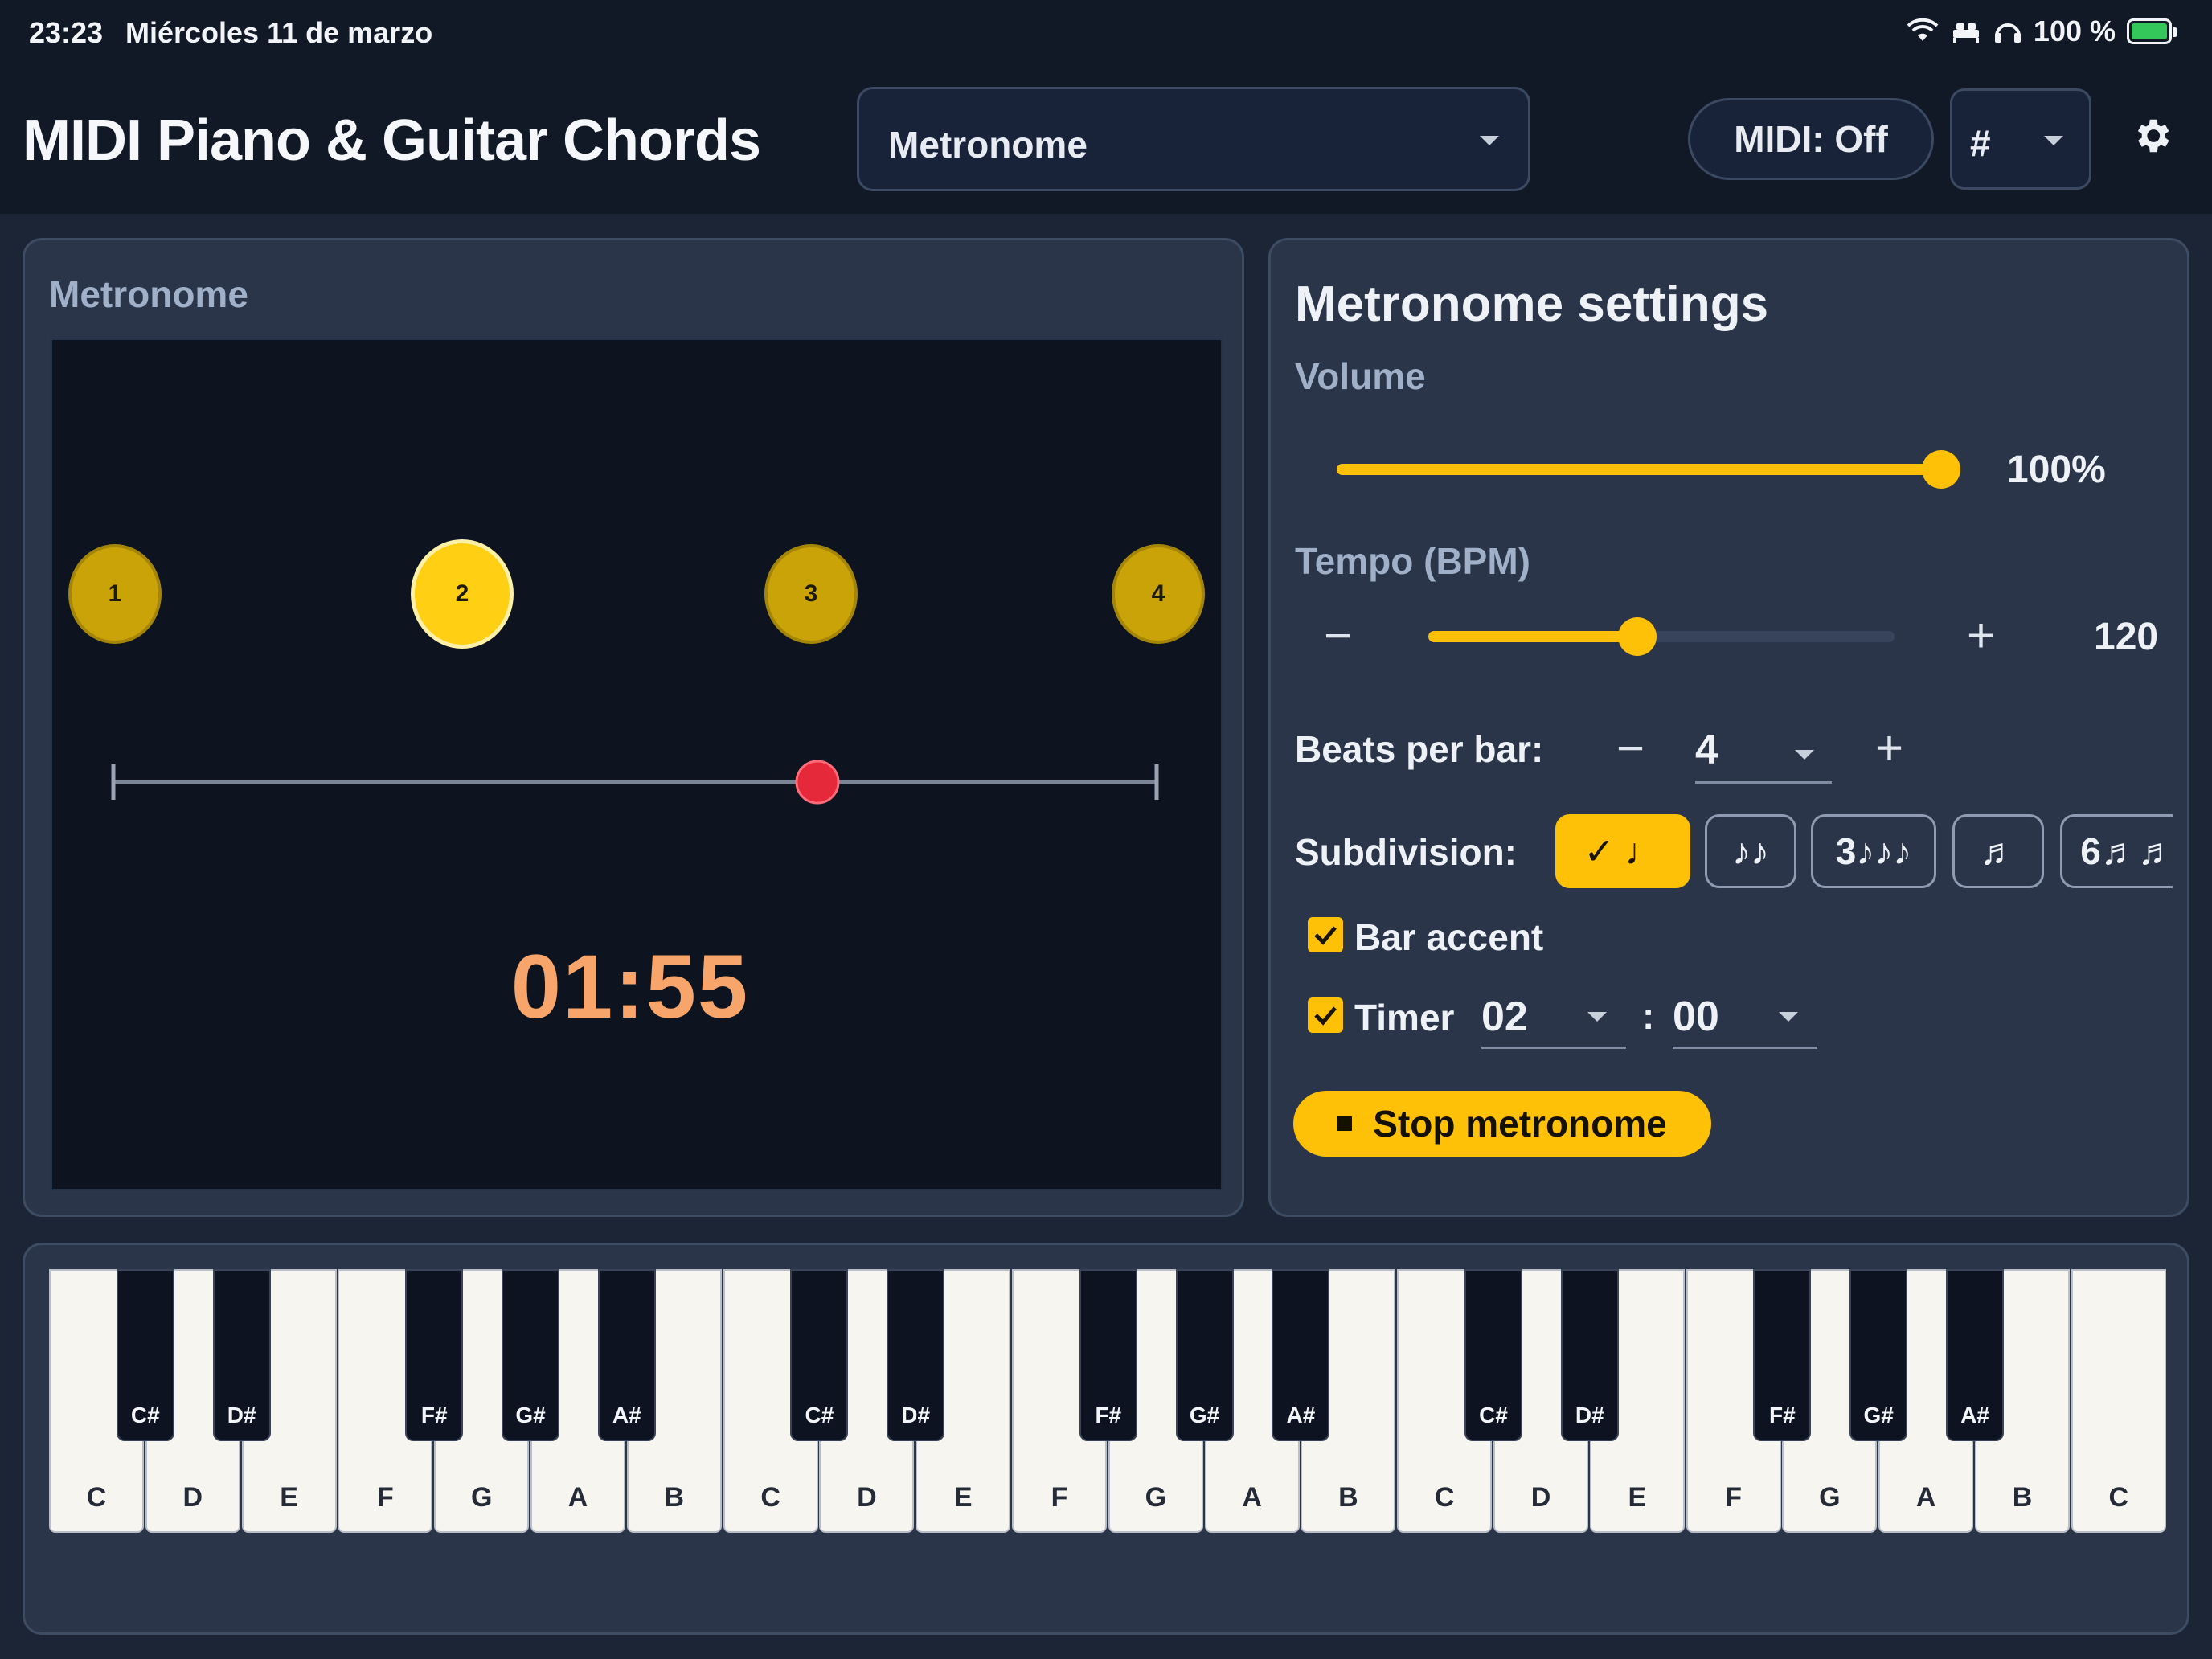 Image resolution: width=2212 pixels, height=1659 pixels. Describe the element at coordinates (1630, 748) in the screenshot. I see `beats-decrease-button: −` at that location.